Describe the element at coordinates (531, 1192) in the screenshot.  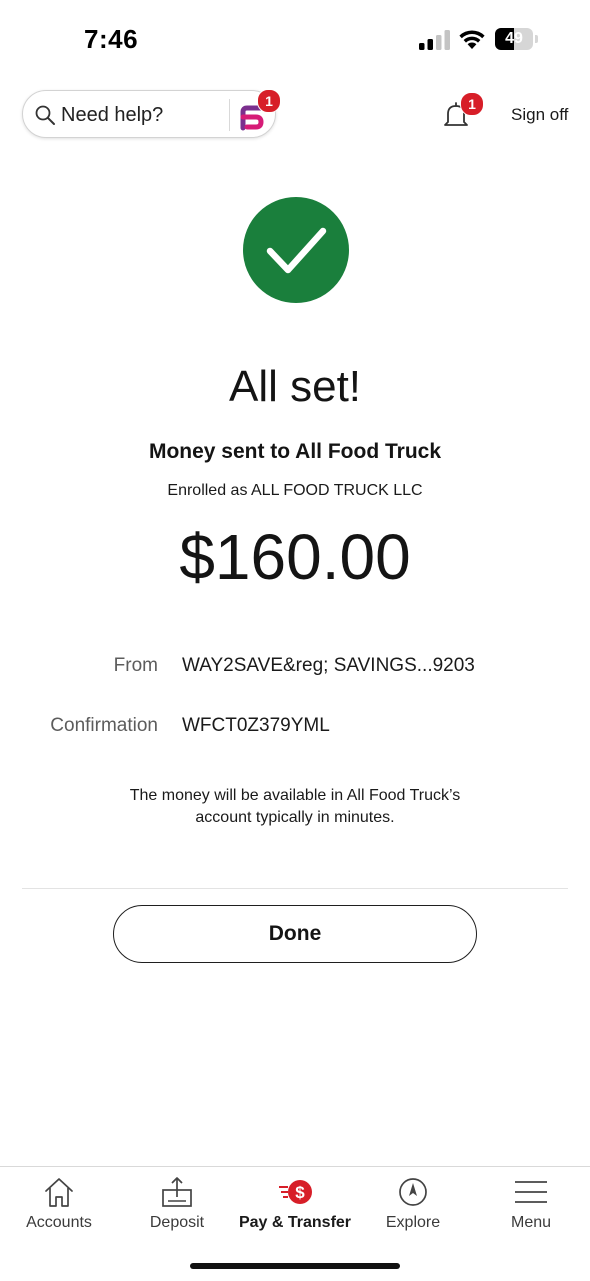
I see `menu-icon` at that location.